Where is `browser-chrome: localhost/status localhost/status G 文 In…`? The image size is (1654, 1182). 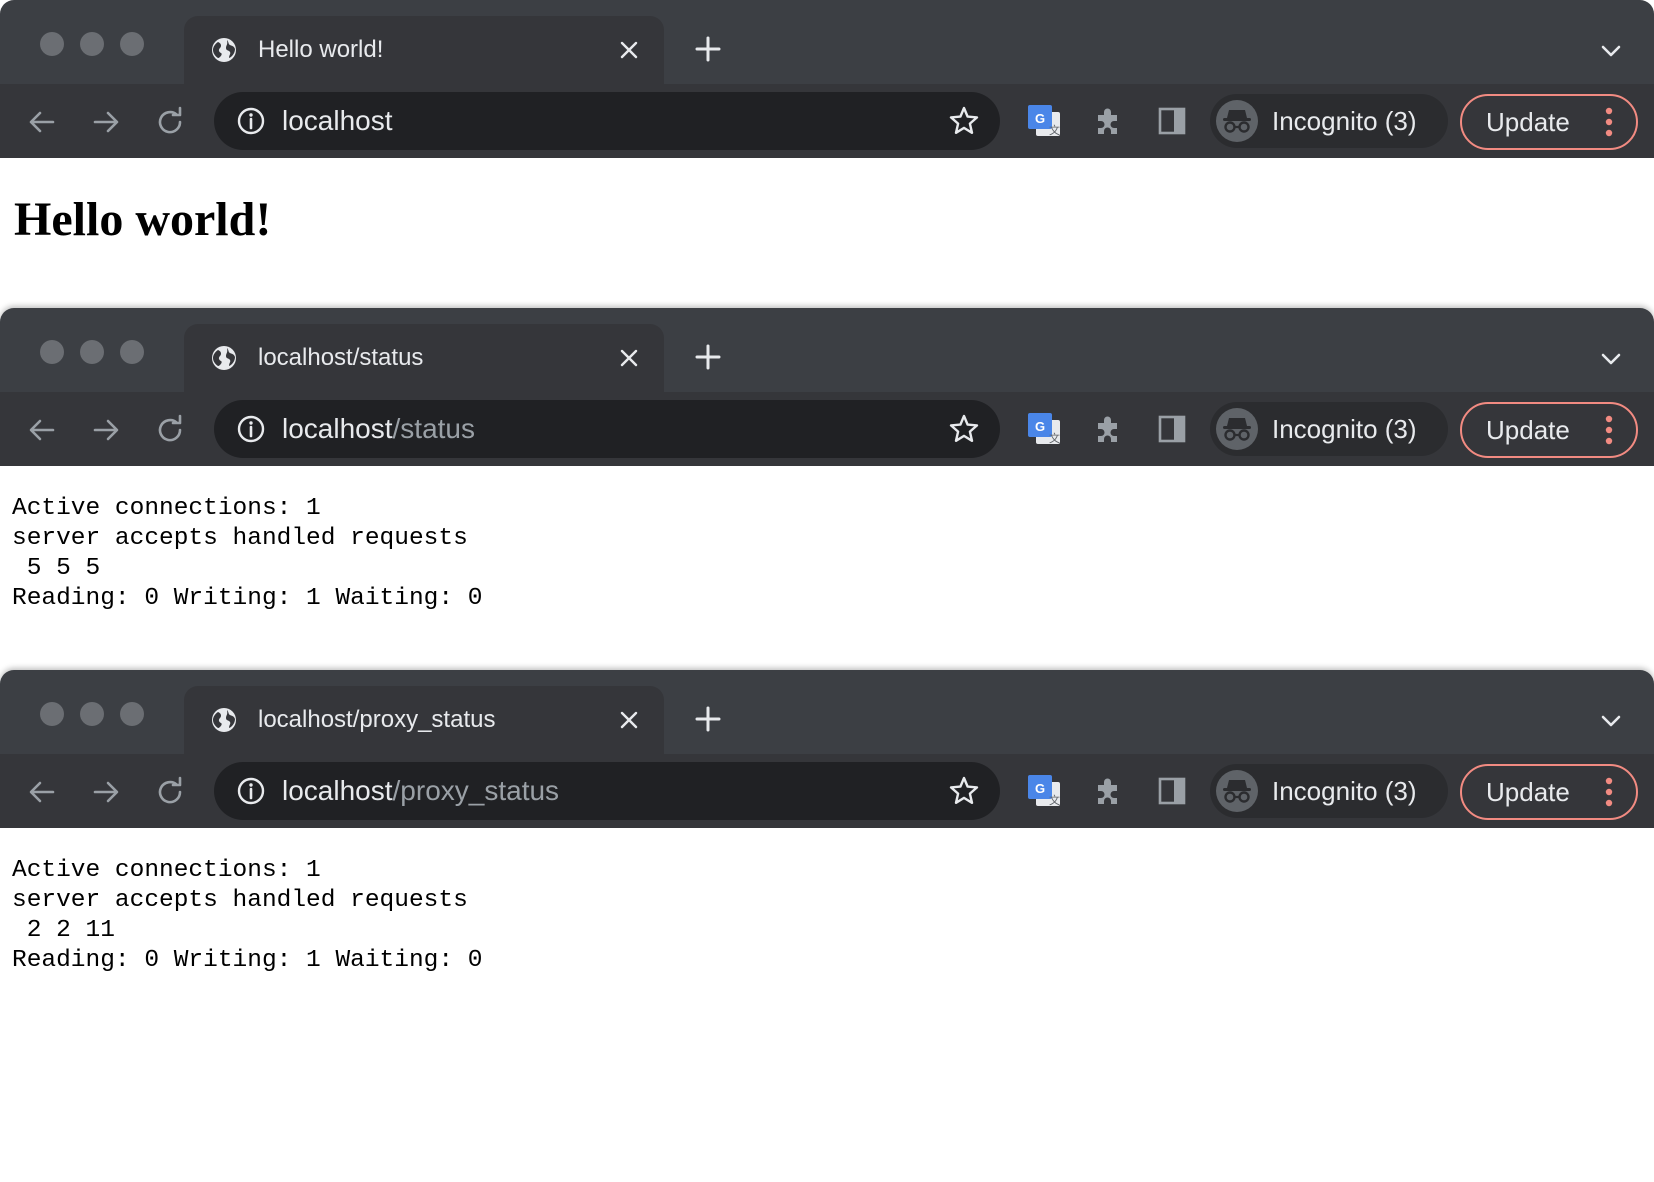
browser-chrome: localhost/status localhost/status G 文 In… is located at coordinates (827, 387).